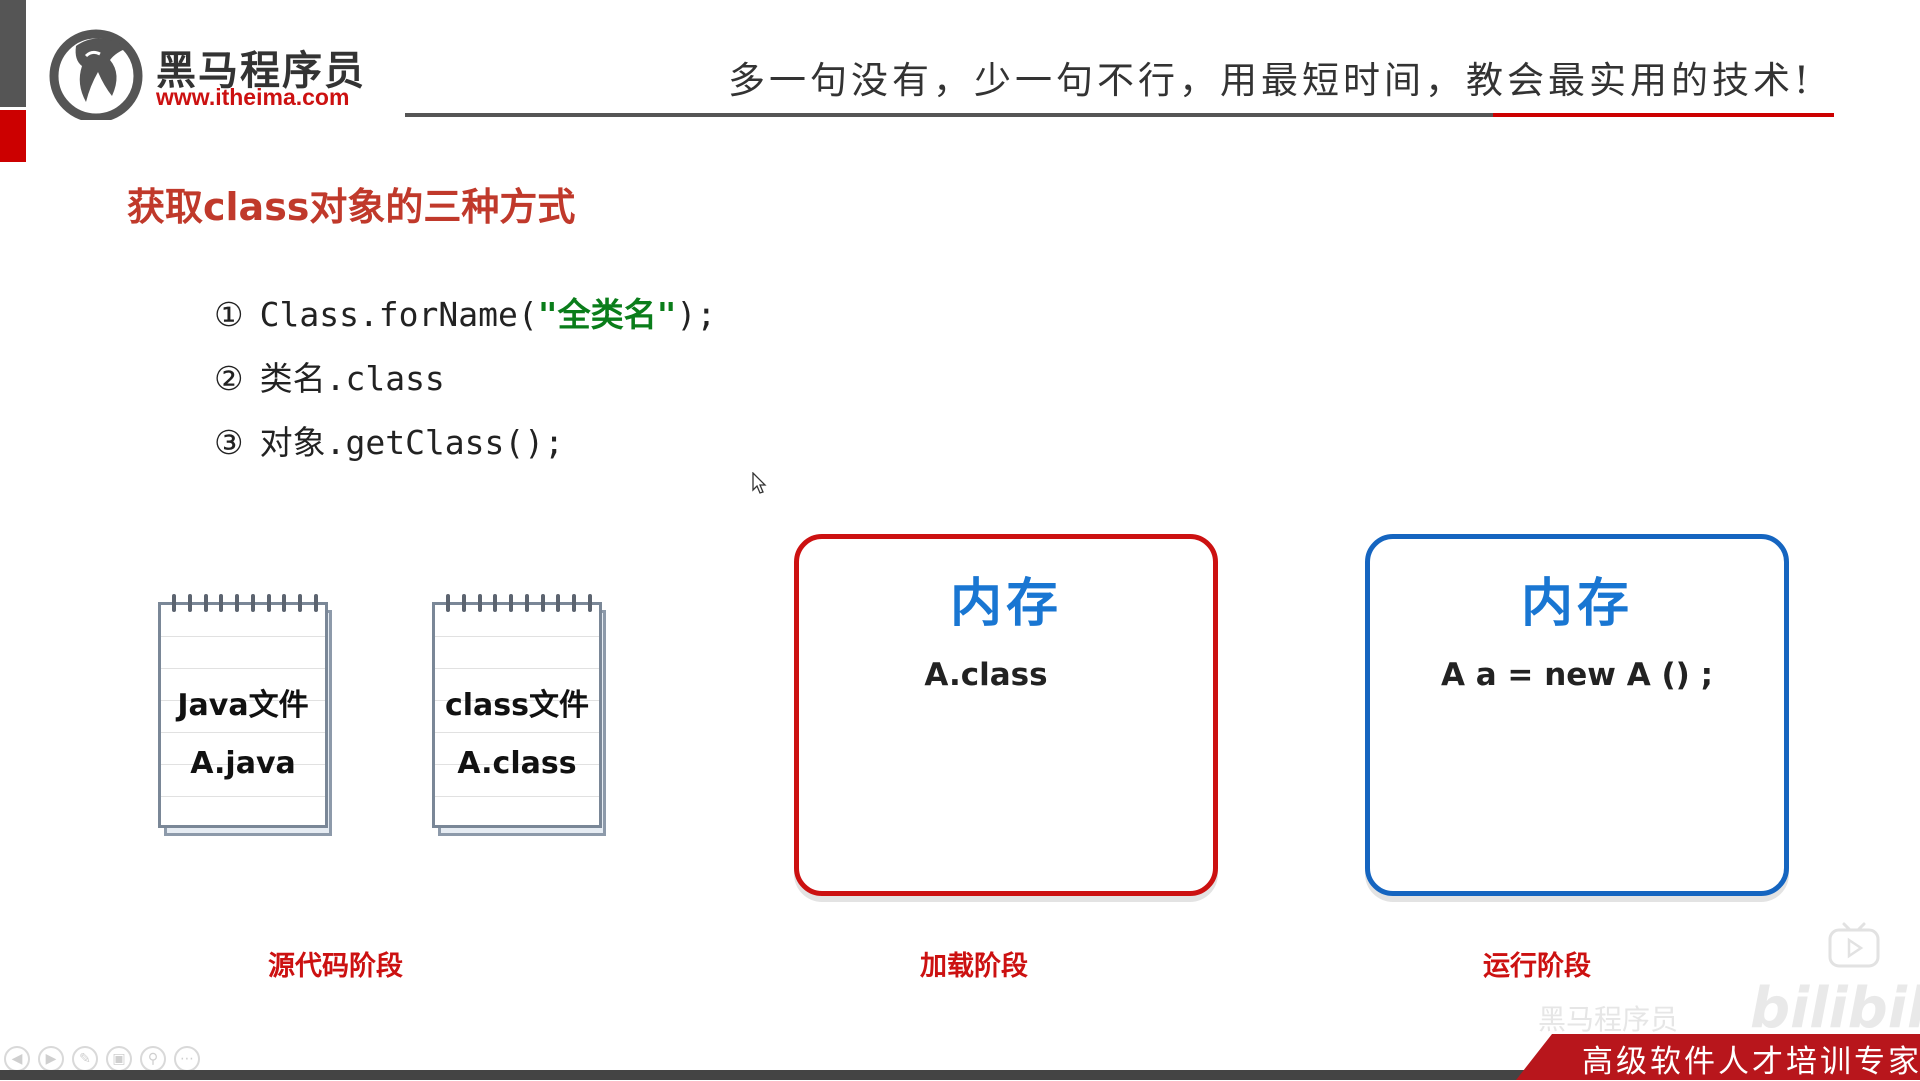  Describe the element at coordinates (986, 675) in the screenshot. I see `memory-box-content: A.class` at that location.